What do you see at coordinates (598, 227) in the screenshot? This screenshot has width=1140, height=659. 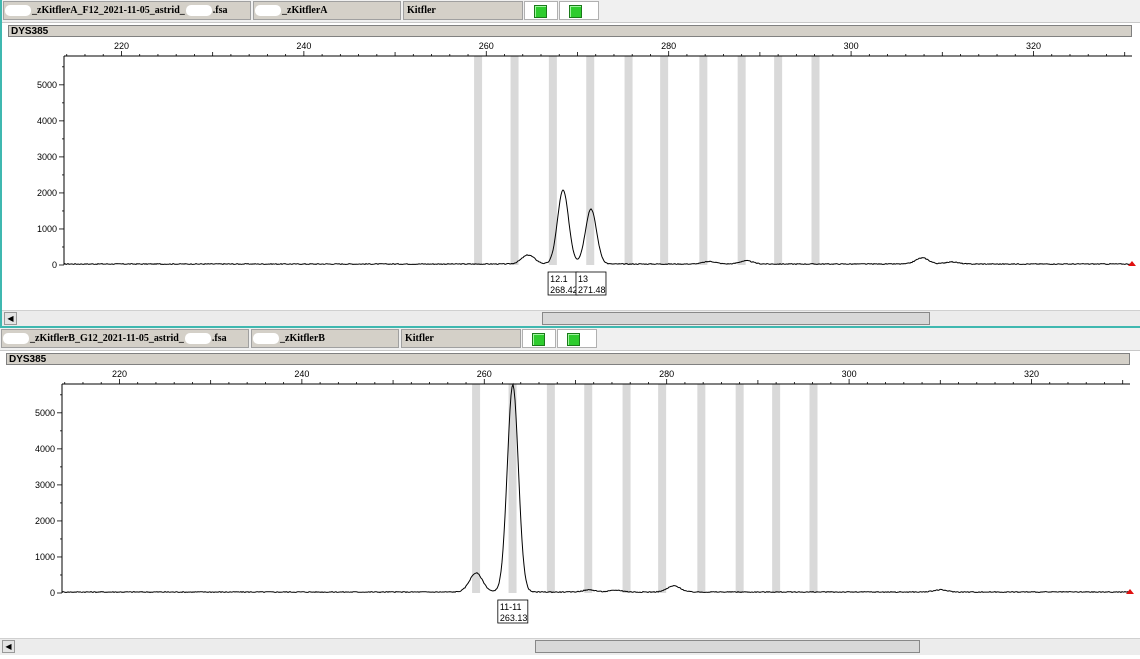 I see `trace-line` at bounding box center [598, 227].